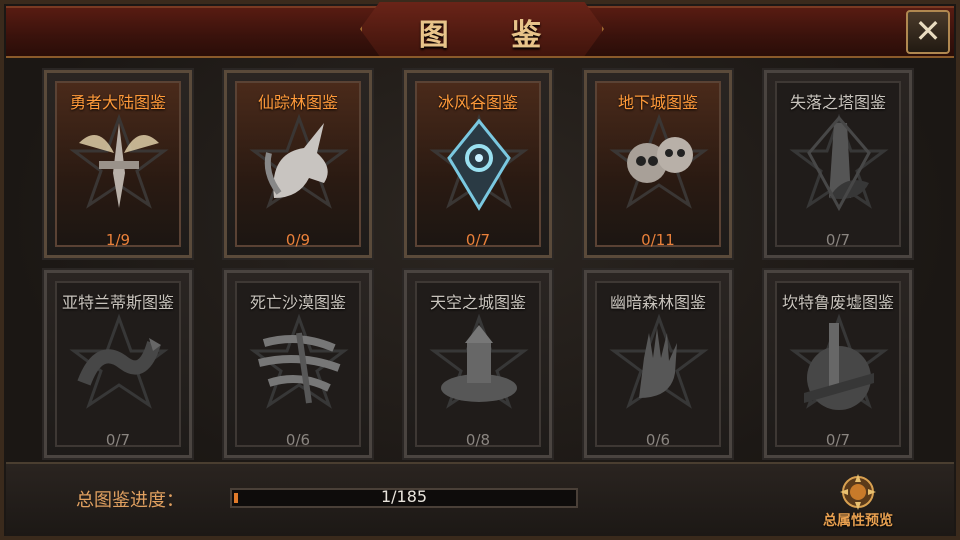 The width and height of the screenshot is (960, 540). What do you see at coordinates (118, 240) in the screenshot?
I see `card-progress-count: 1/9` at bounding box center [118, 240].